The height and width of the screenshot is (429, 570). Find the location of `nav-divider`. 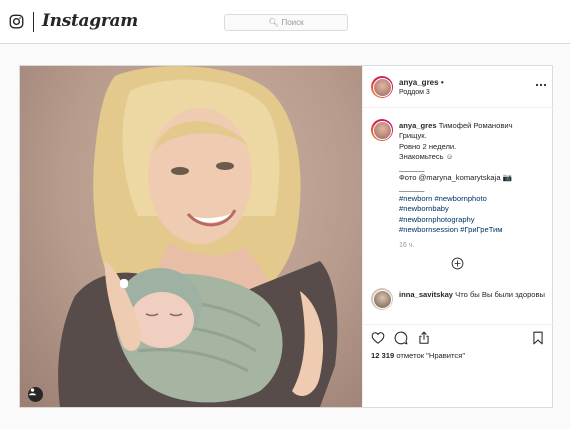

nav-divider is located at coordinates (33, 22).